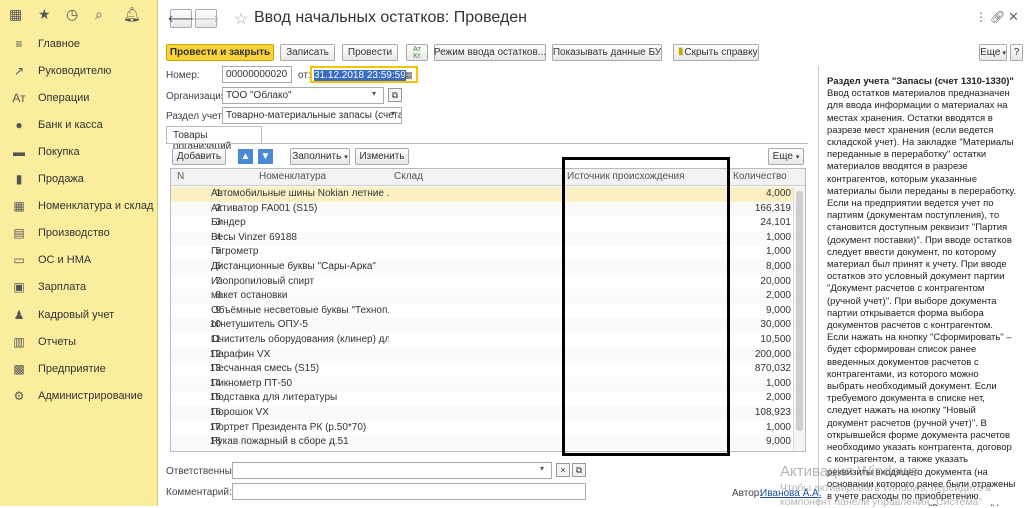  Describe the element at coordinates (19, 341) in the screenshot. I see `sidebar-item-icon: ▥` at that location.